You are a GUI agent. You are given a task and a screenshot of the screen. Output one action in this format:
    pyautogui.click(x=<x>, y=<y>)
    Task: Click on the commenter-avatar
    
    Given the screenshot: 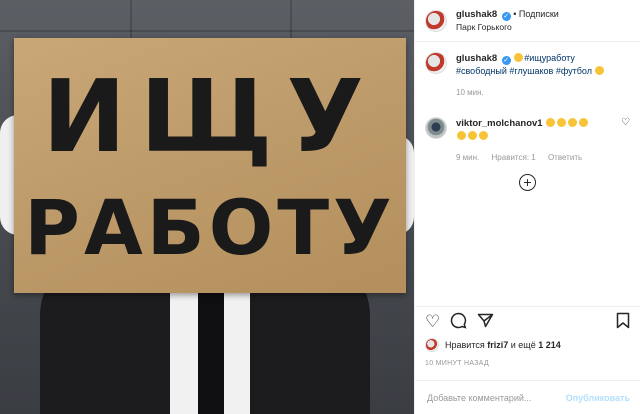 What is the action you would take?
    pyautogui.click(x=436, y=128)
    